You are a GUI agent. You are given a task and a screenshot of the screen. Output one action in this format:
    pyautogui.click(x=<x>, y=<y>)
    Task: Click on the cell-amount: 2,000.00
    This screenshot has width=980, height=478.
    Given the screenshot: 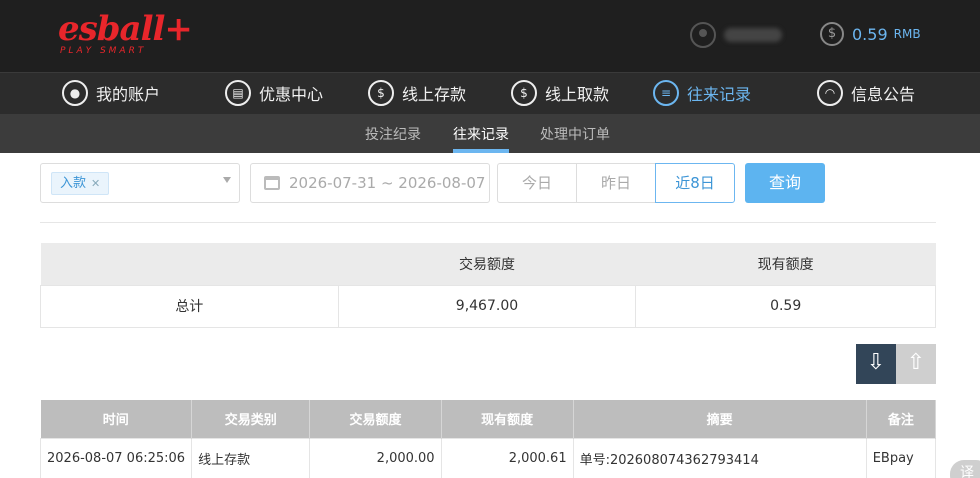 What is the action you would take?
    pyautogui.click(x=375, y=457)
    